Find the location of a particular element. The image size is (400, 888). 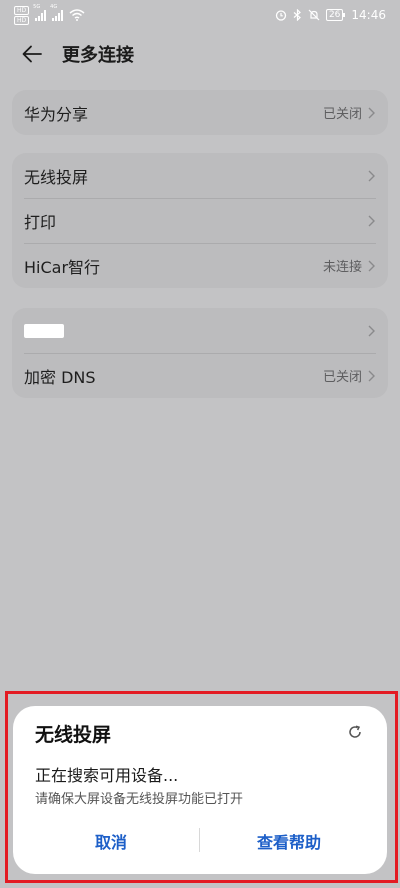

app-header: 更多连接 is located at coordinates (200, 54).